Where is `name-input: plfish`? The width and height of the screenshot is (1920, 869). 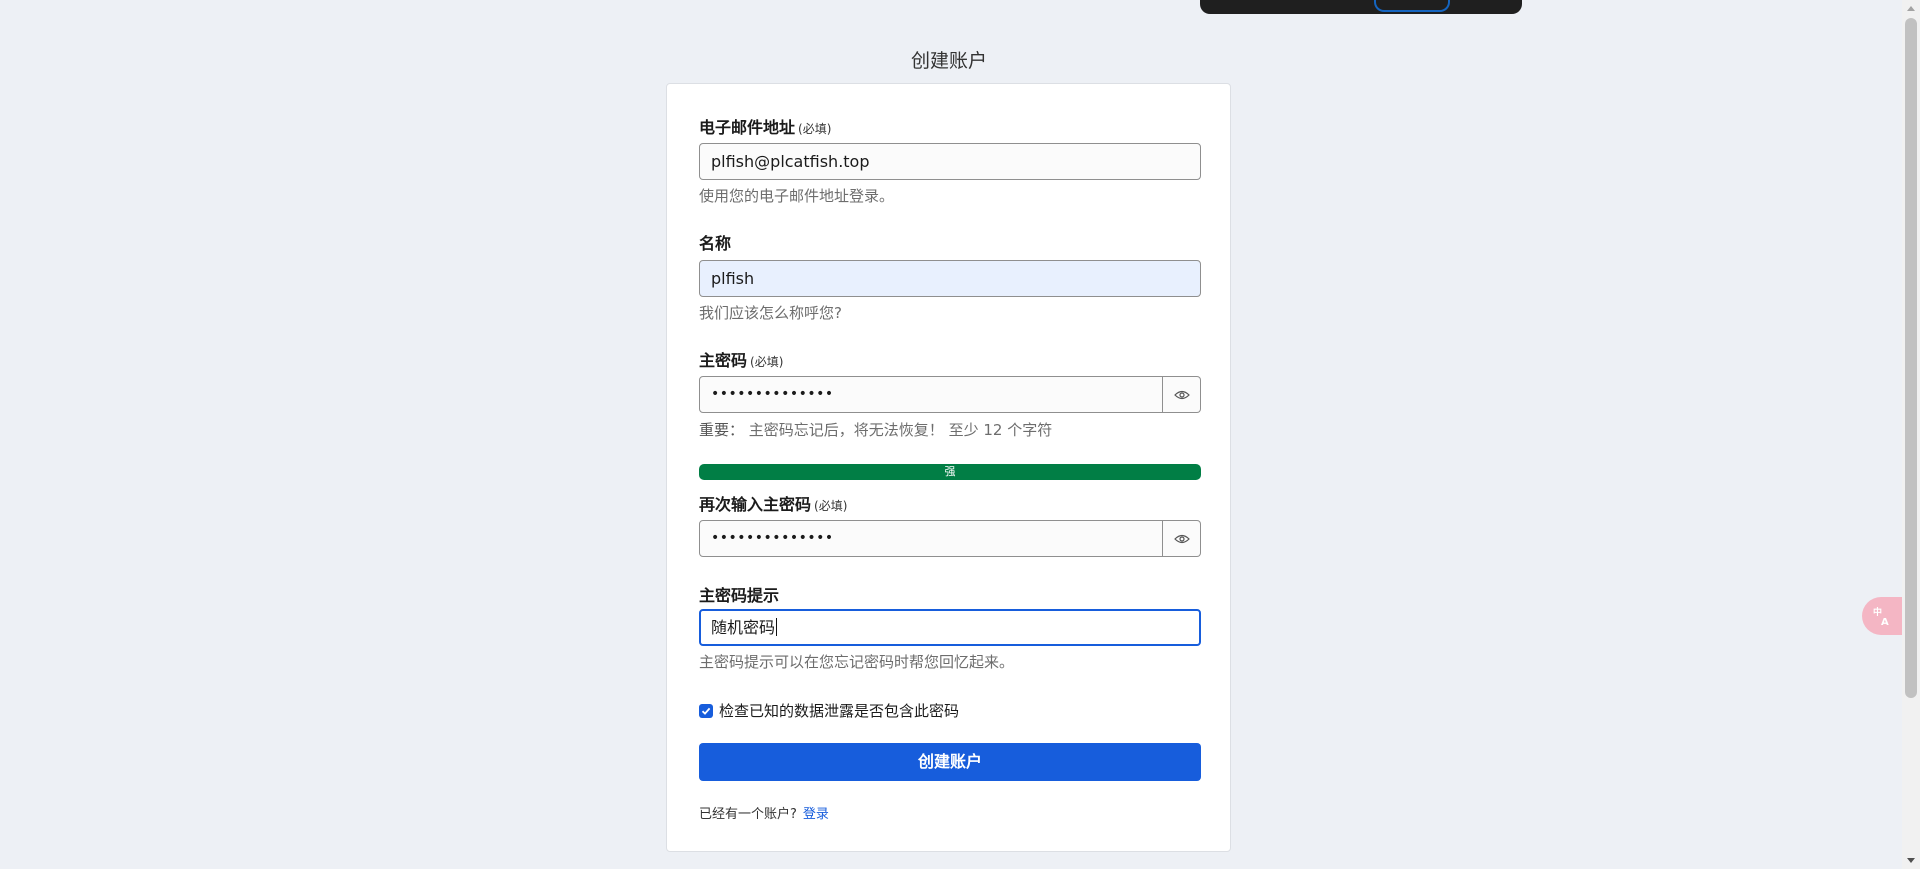 name-input: plfish is located at coordinates (950, 278).